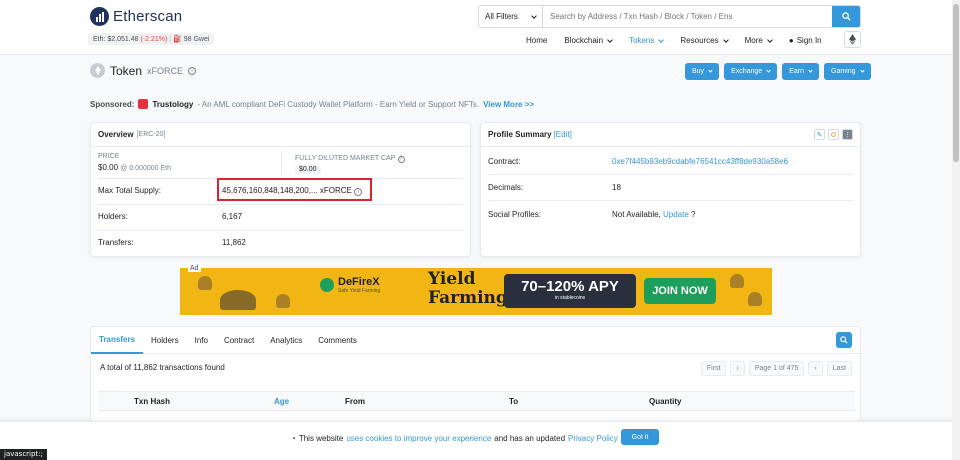 The height and width of the screenshot is (460, 960). Describe the element at coordinates (687, 16) in the screenshot. I see `search-input` at that location.